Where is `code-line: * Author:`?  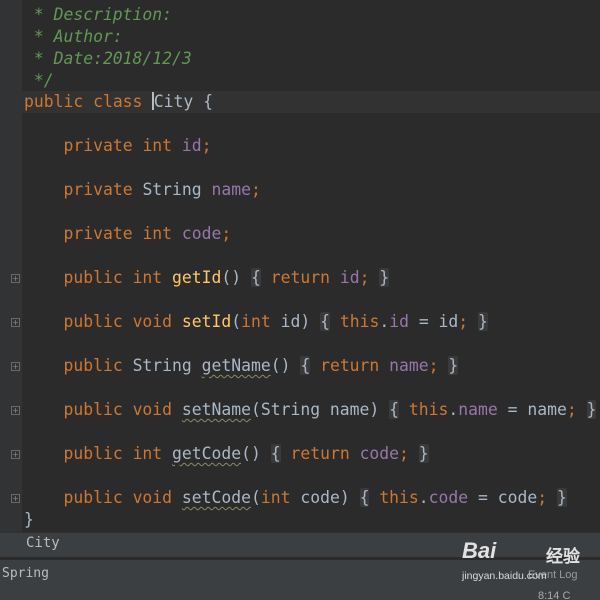 code-line: * Author: is located at coordinates (73, 37).